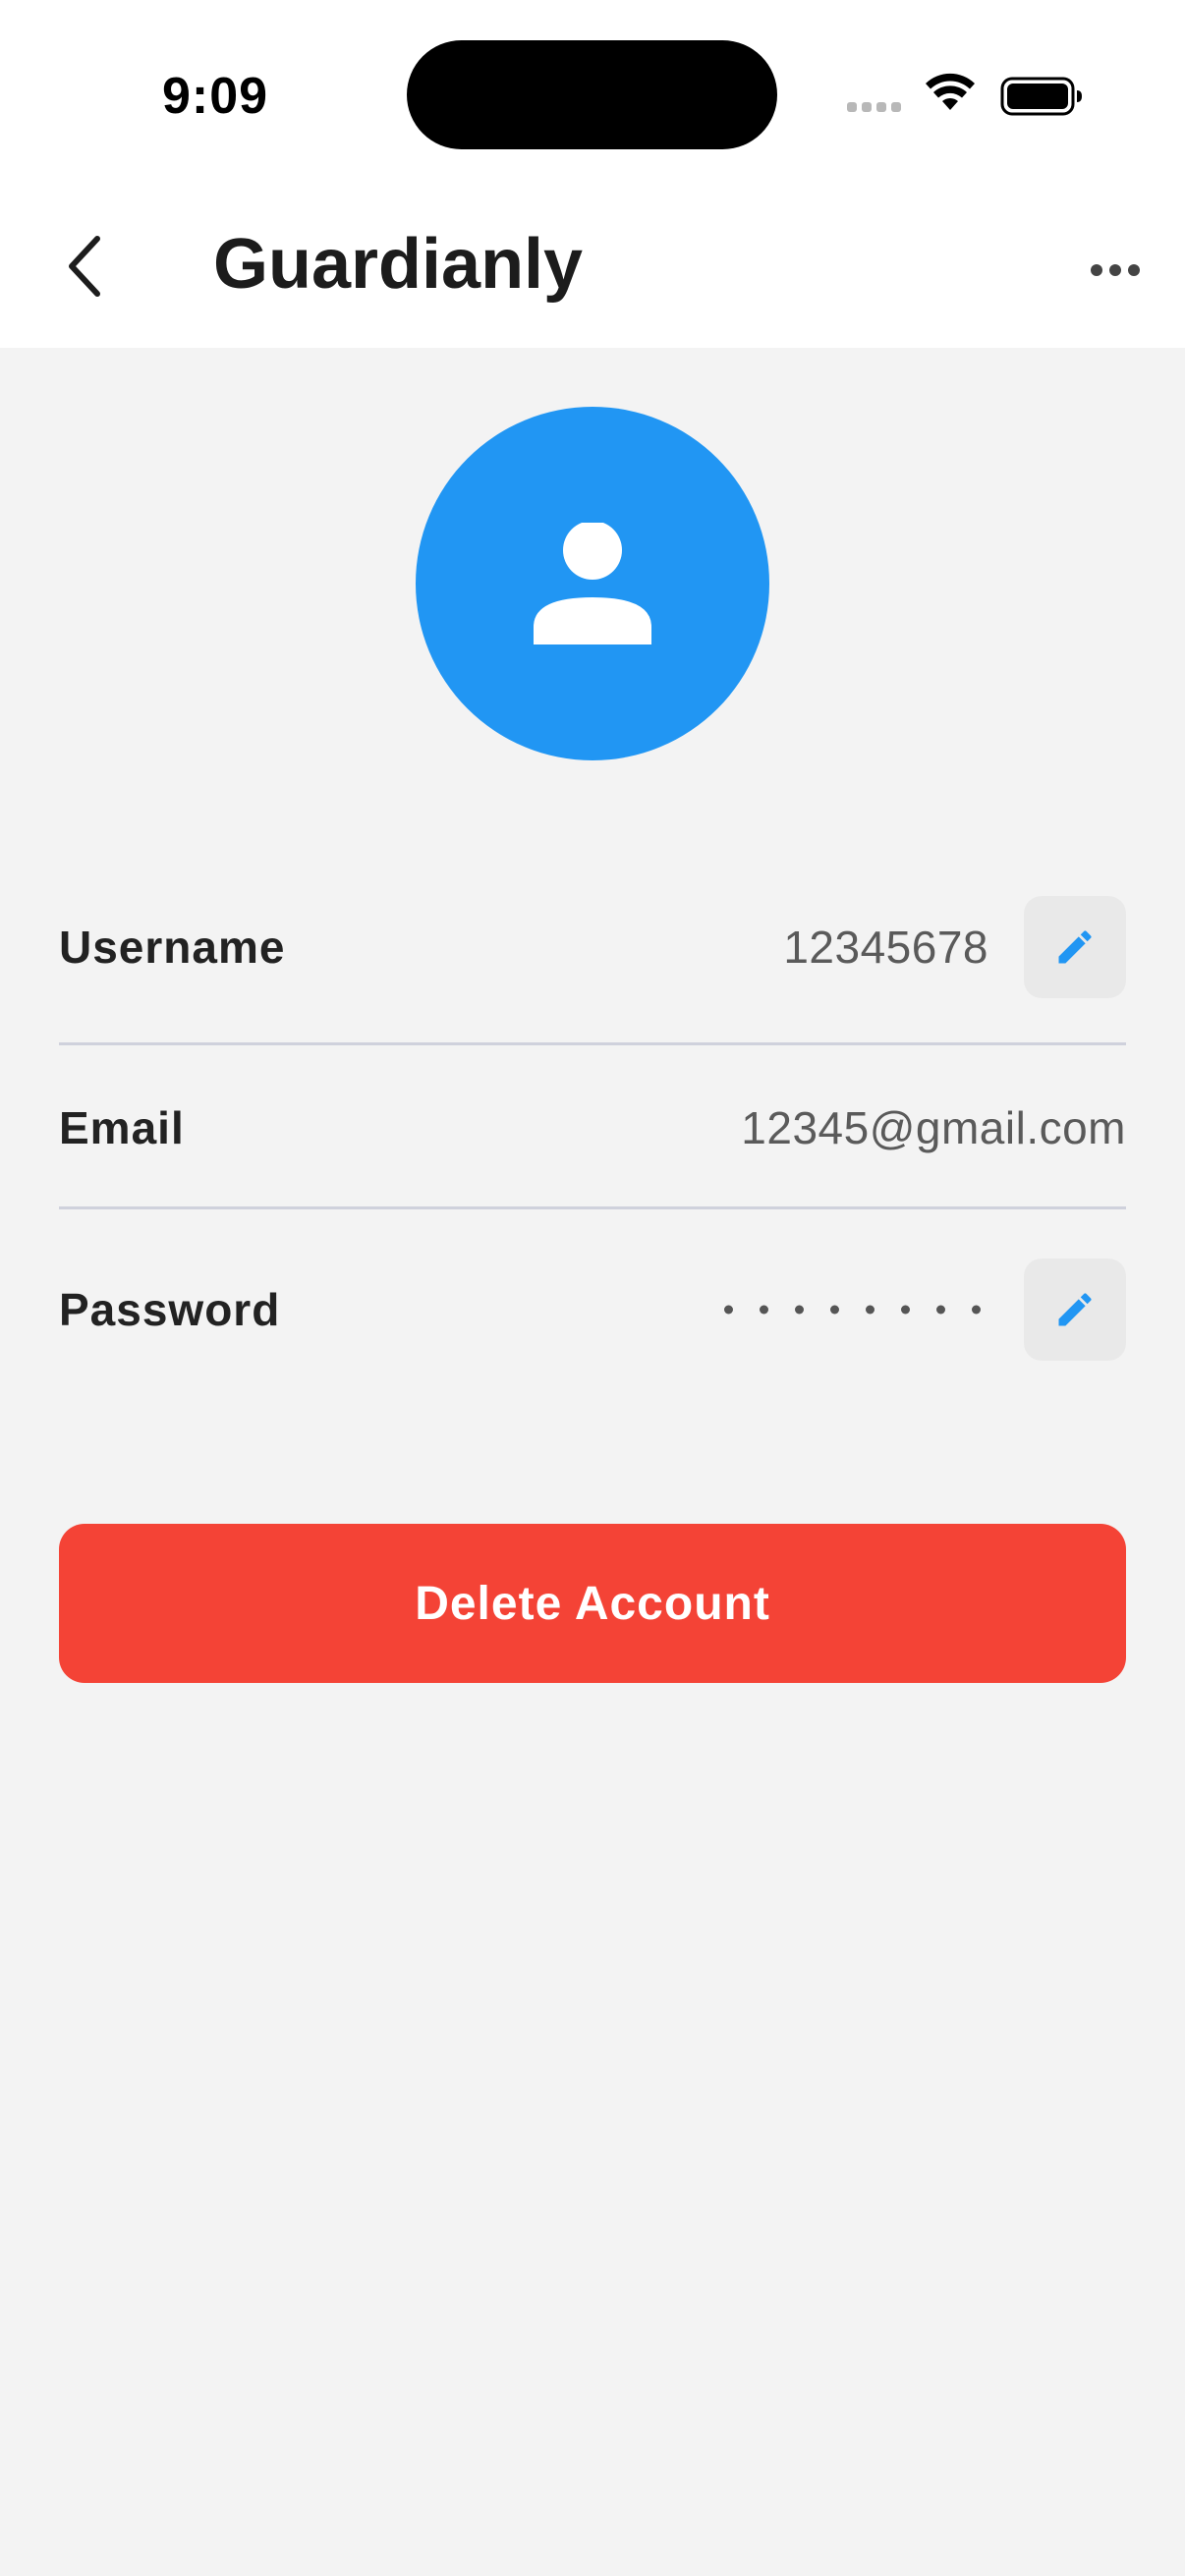  What do you see at coordinates (592, 267) in the screenshot?
I see `navigation-bar: Guardianly` at bounding box center [592, 267].